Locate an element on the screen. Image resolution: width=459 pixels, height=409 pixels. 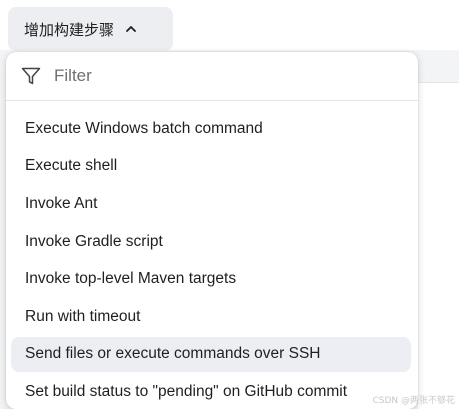
menu-item-execute-shell: Execute shell is located at coordinates (212, 167).